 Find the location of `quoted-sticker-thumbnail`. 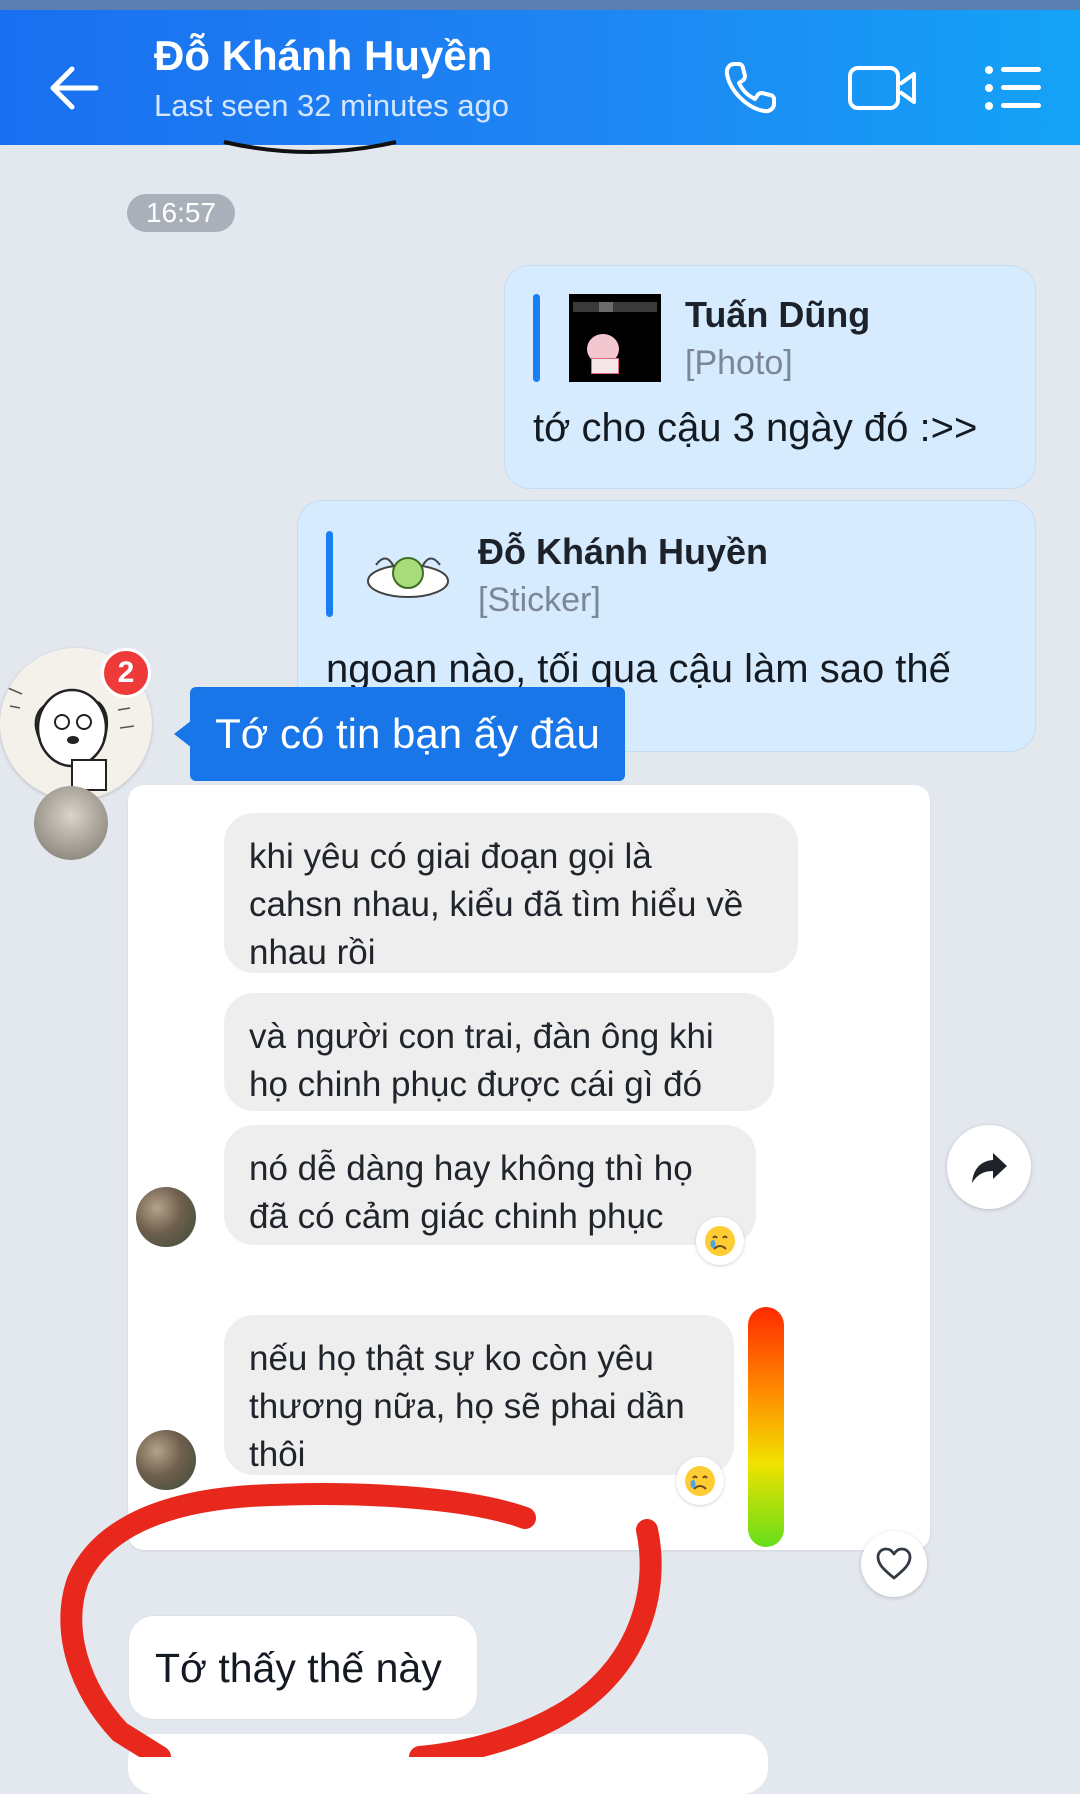

quoted-sticker-thumbnail is located at coordinates (408, 575).